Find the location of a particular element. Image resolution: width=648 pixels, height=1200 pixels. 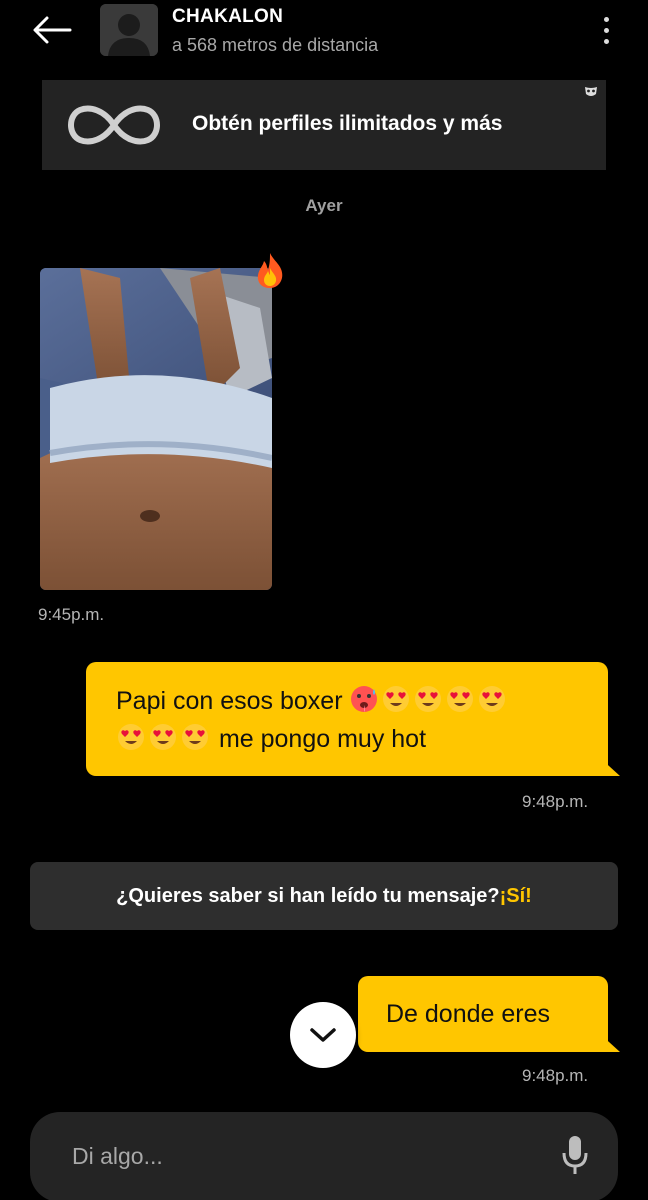

outgoing-message-bubble: Papi con esos boxer me pongo muy hot is located at coordinates (353, 719).